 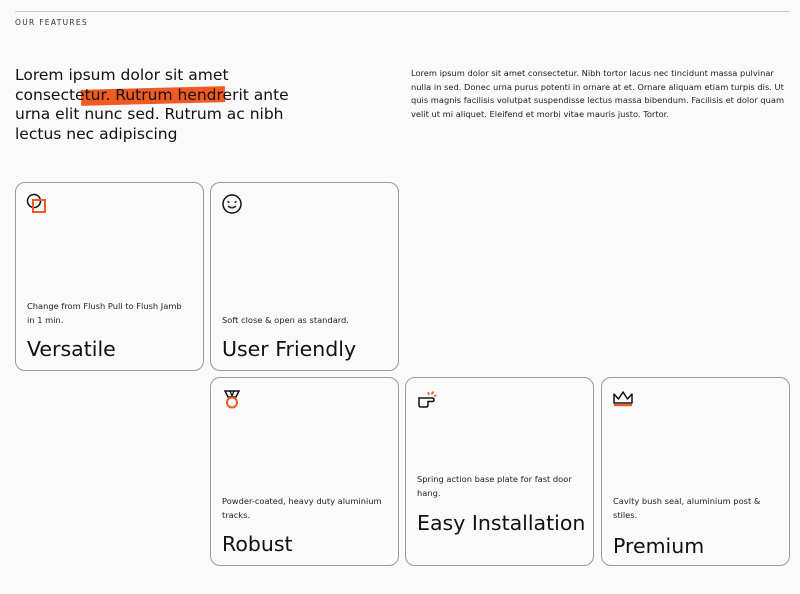 I want to click on feature-title: Robust, so click(x=257, y=544).